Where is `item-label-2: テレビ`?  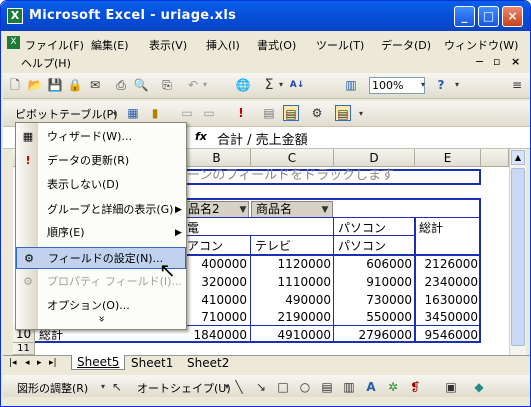
item-label-2: テレビ is located at coordinates (273, 246).